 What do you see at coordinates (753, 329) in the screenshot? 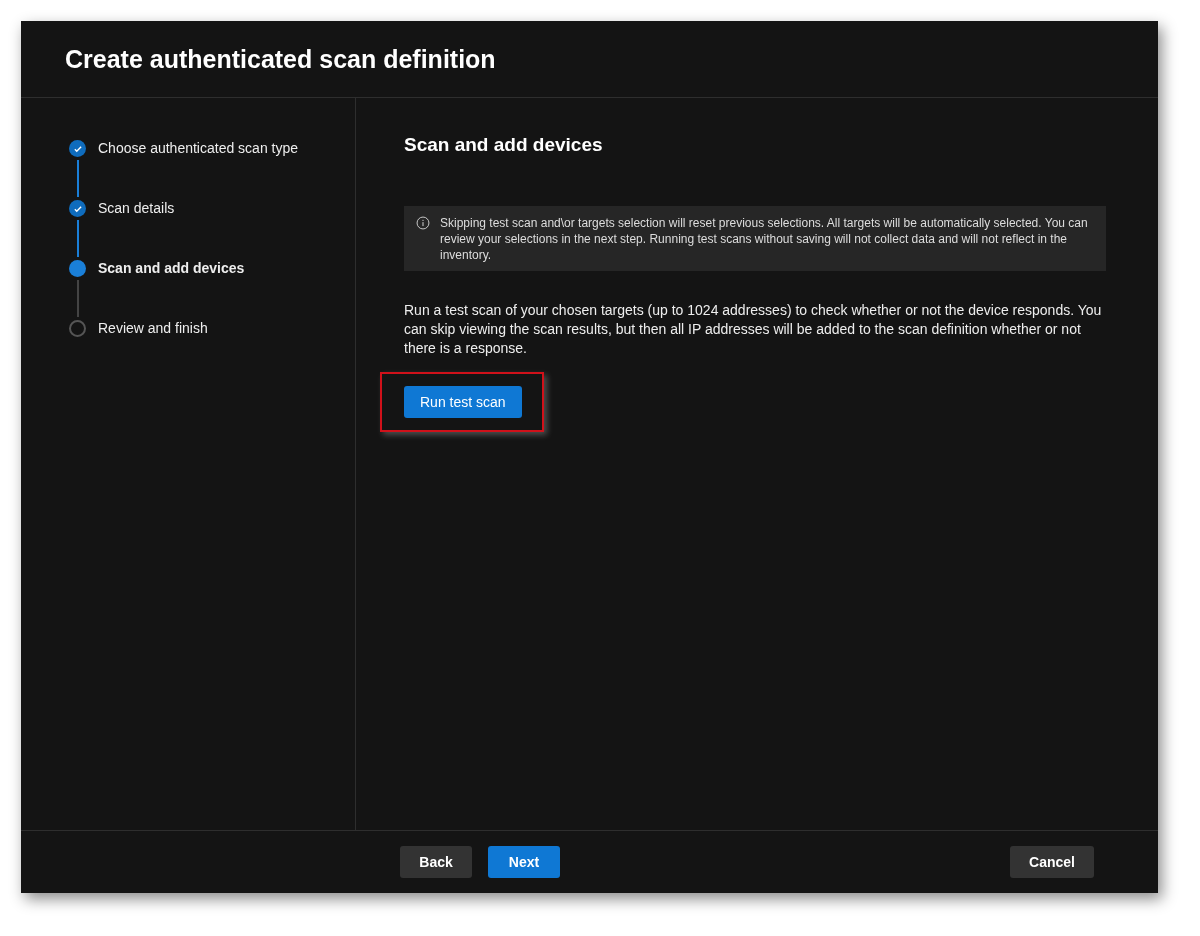
I see `description-text: Run a test scan of your chosen targets (up to 1024 addresses) to check whether or not the device responds. You can skip viewing the scan results, but then all IP addresses will be added to the scan definition whether or not there is a response.` at bounding box center [753, 329].